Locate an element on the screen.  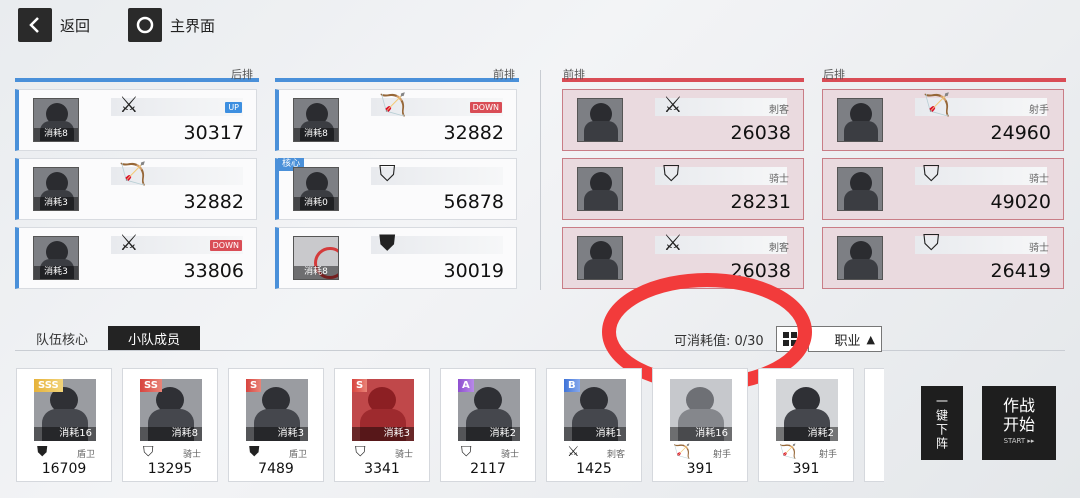
side-divider is located at coordinates (540, 180).